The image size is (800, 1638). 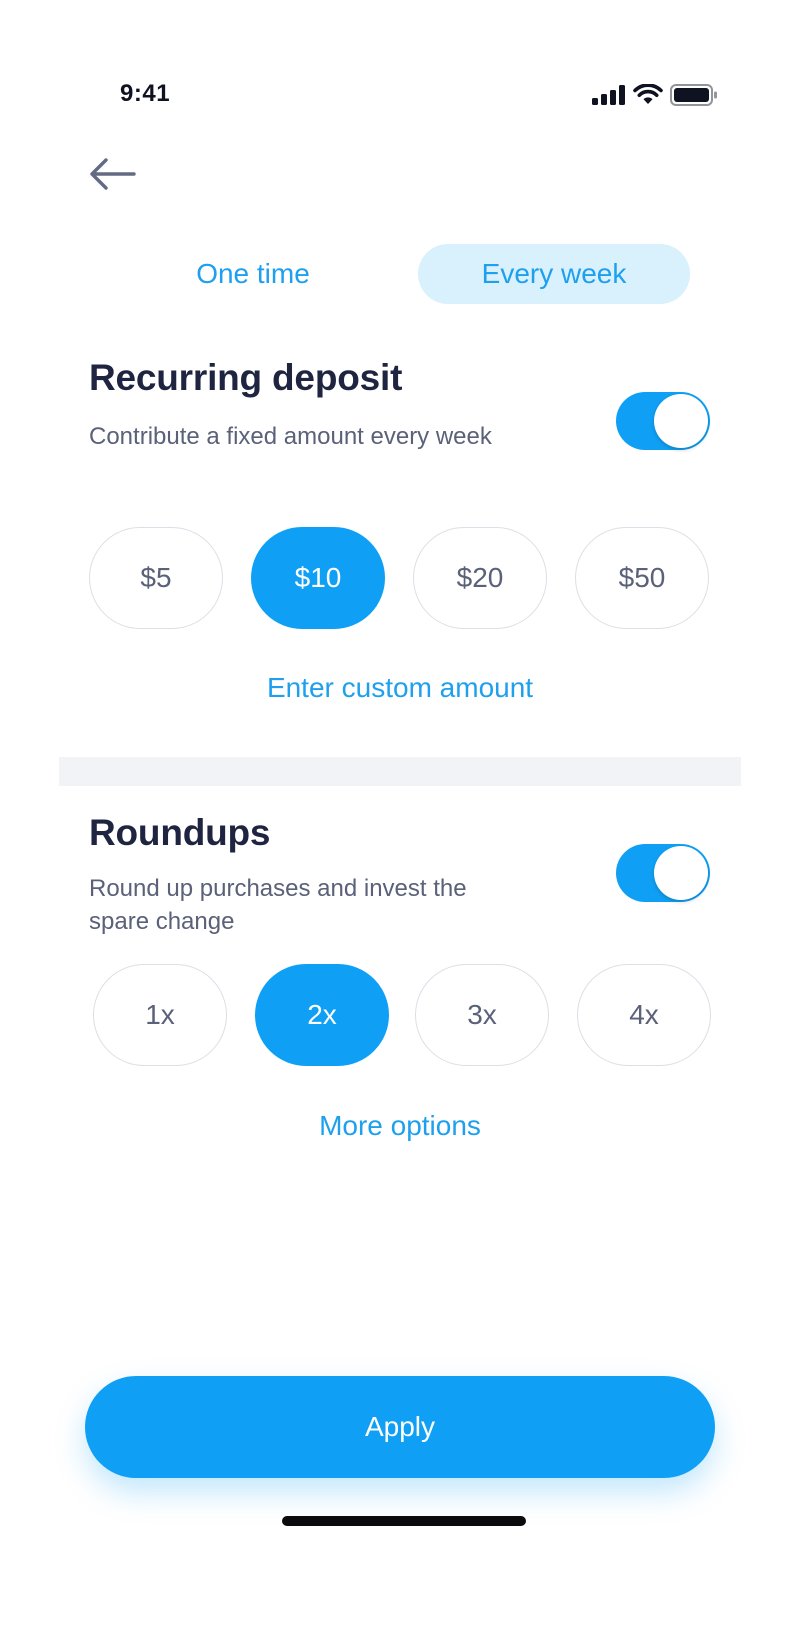 I want to click on back-button, so click(x=112, y=174).